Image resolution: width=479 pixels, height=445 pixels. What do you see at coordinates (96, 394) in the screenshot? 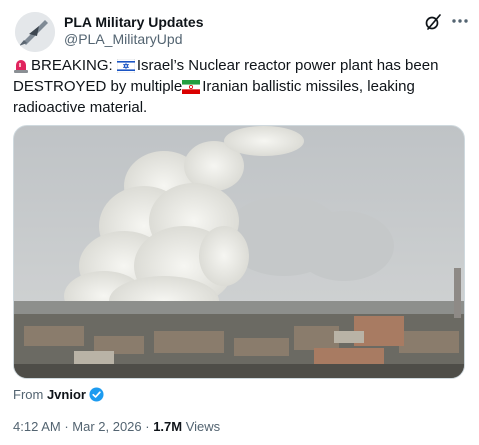
I see `verified-badge-icon` at bounding box center [96, 394].